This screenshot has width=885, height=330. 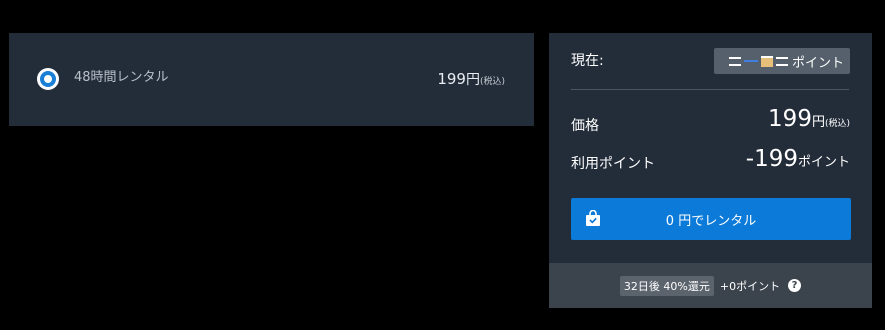 I want to click on cashback-badge: 32日後 40%還元, so click(x=666, y=285).